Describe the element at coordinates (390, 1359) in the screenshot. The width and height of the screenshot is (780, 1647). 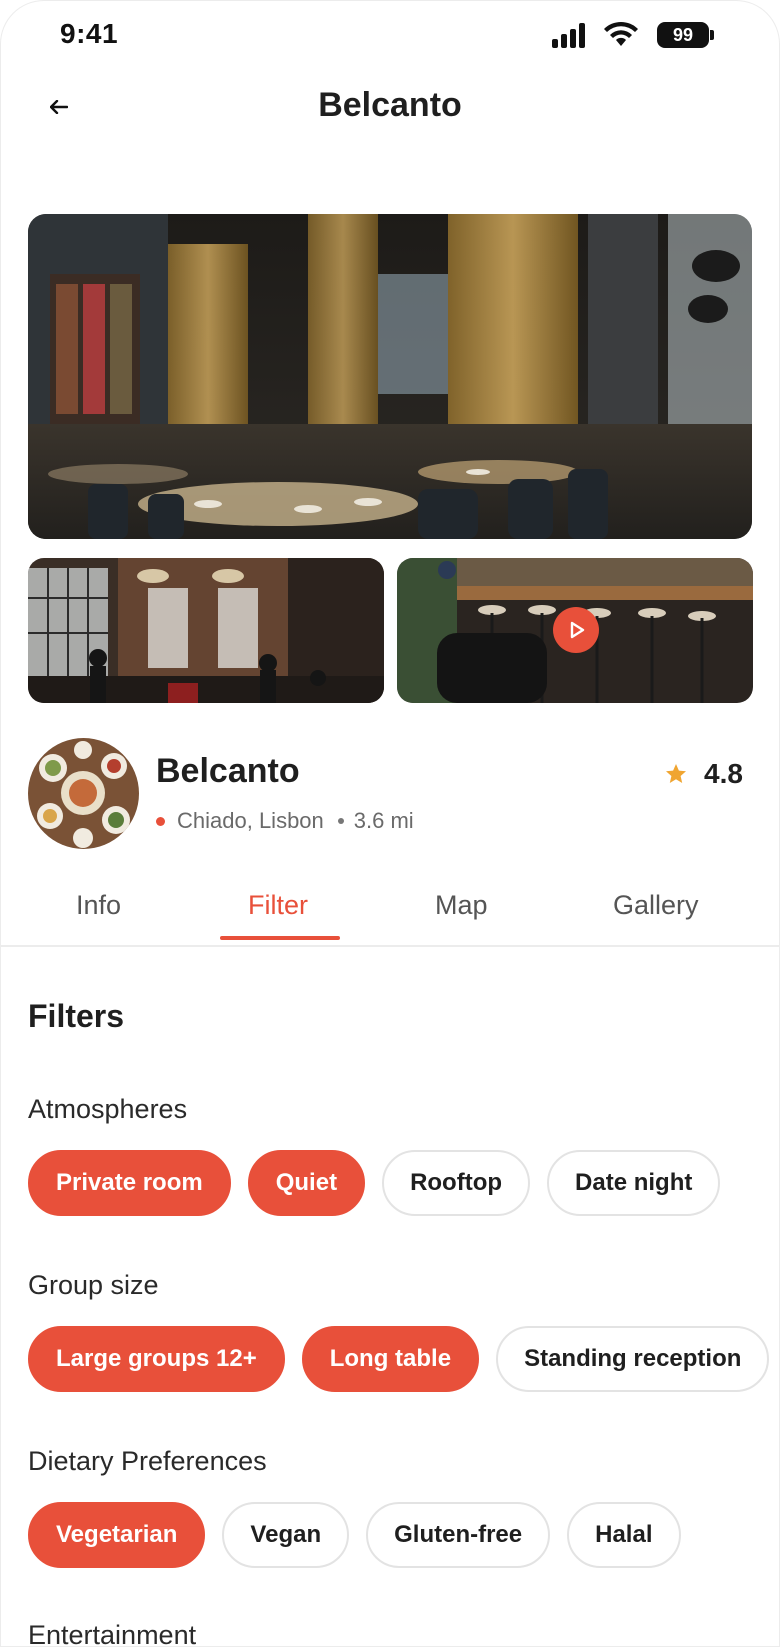
I see `chip-long-table: Long table` at that location.